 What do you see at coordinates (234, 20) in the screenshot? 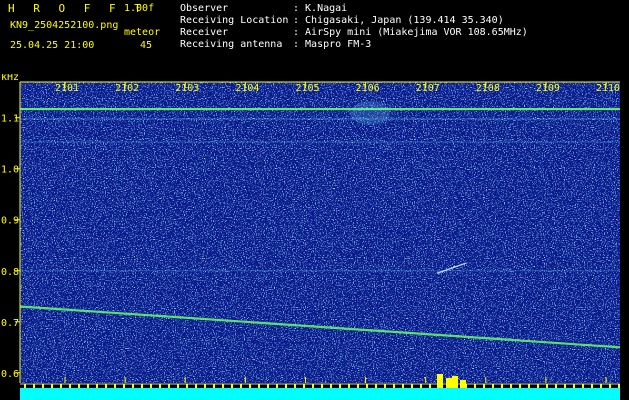
I see `info-label: Receiving Location` at bounding box center [234, 20].